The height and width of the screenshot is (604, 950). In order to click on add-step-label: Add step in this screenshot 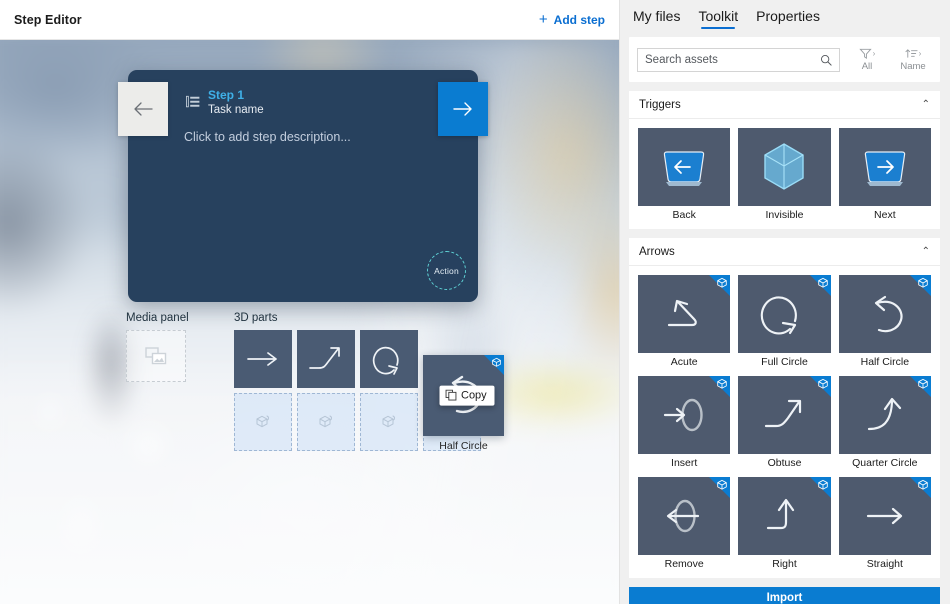, I will do `click(579, 19)`.